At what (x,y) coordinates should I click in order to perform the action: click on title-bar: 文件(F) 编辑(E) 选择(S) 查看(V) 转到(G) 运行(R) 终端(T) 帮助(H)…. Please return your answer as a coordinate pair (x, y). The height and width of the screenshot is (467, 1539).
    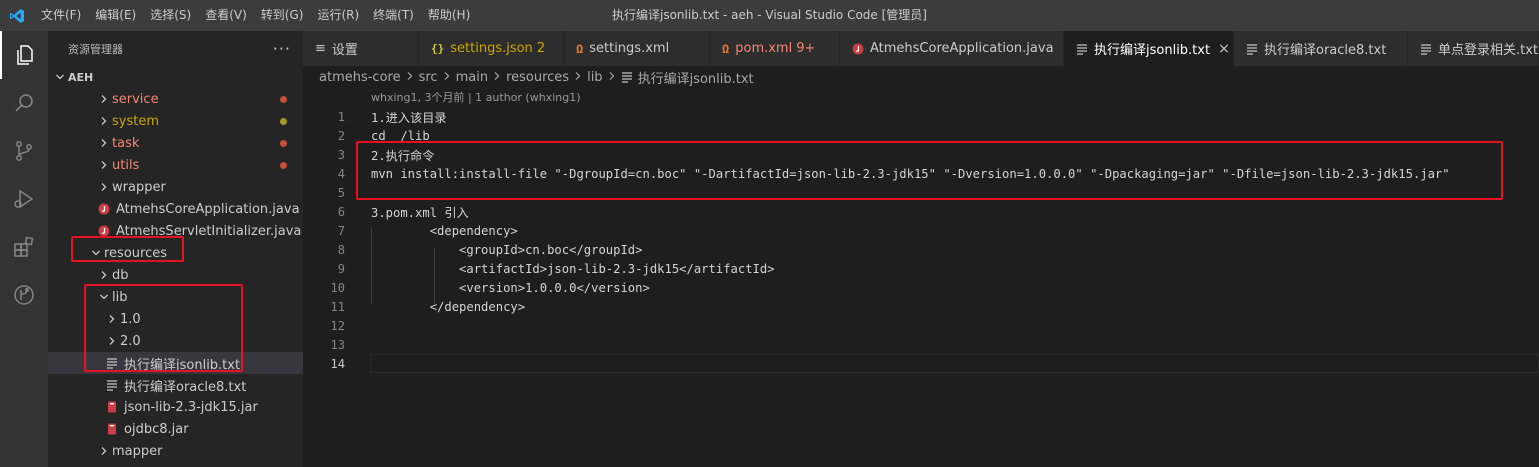
    Looking at the image, I should click on (769, 15).